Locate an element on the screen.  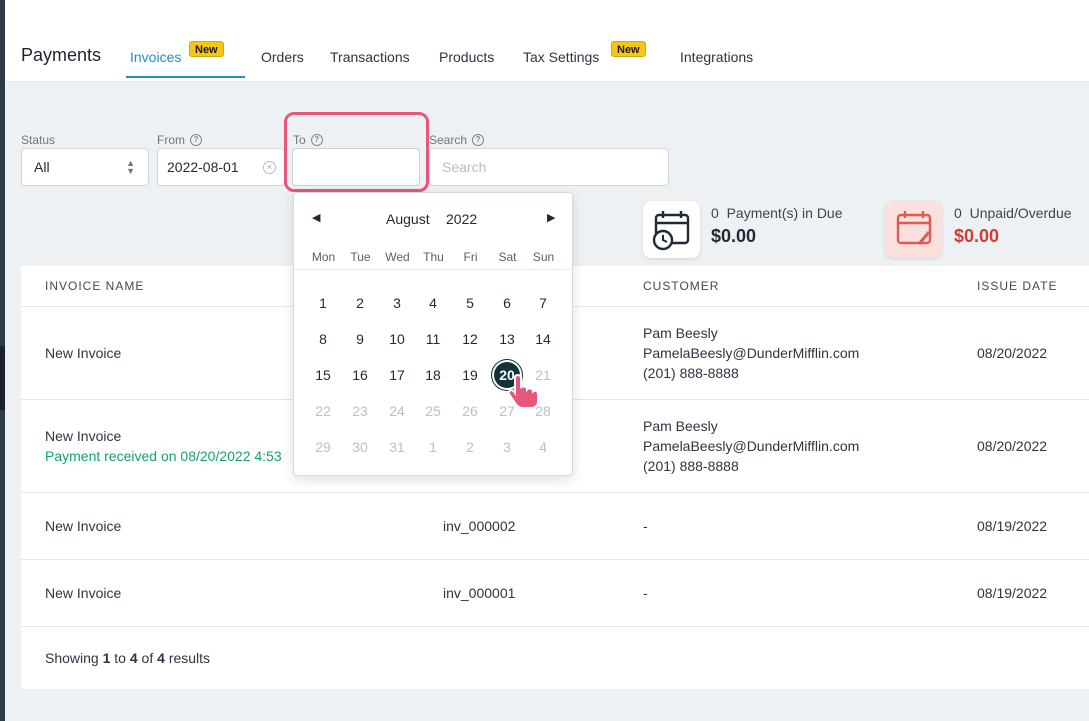
date-cell: 17 is located at coordinates (397, 375).